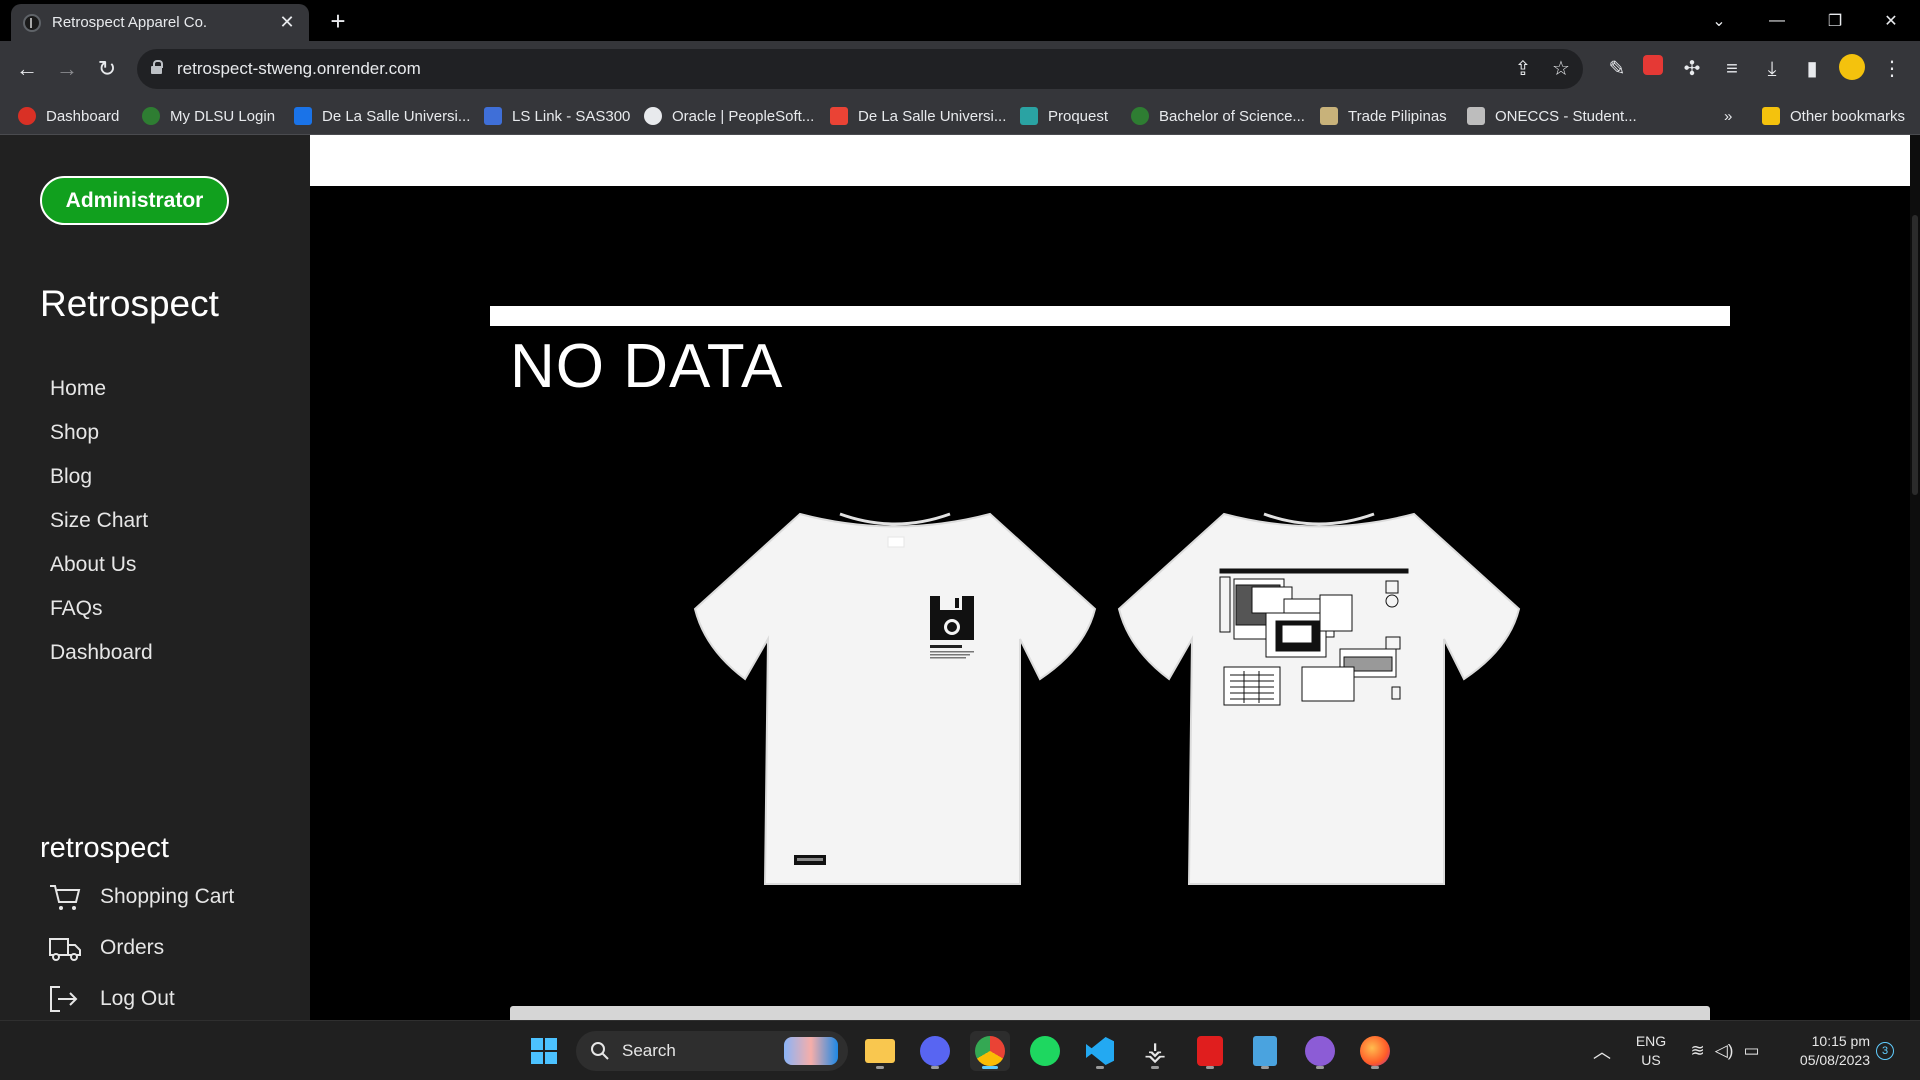 The height and width of the screenshot is (1080, 1920). What do you see at coordinates (1885, 1051) in the screenshot?
I see `notification-badge: 3` at bounding box center [1885, 1051].